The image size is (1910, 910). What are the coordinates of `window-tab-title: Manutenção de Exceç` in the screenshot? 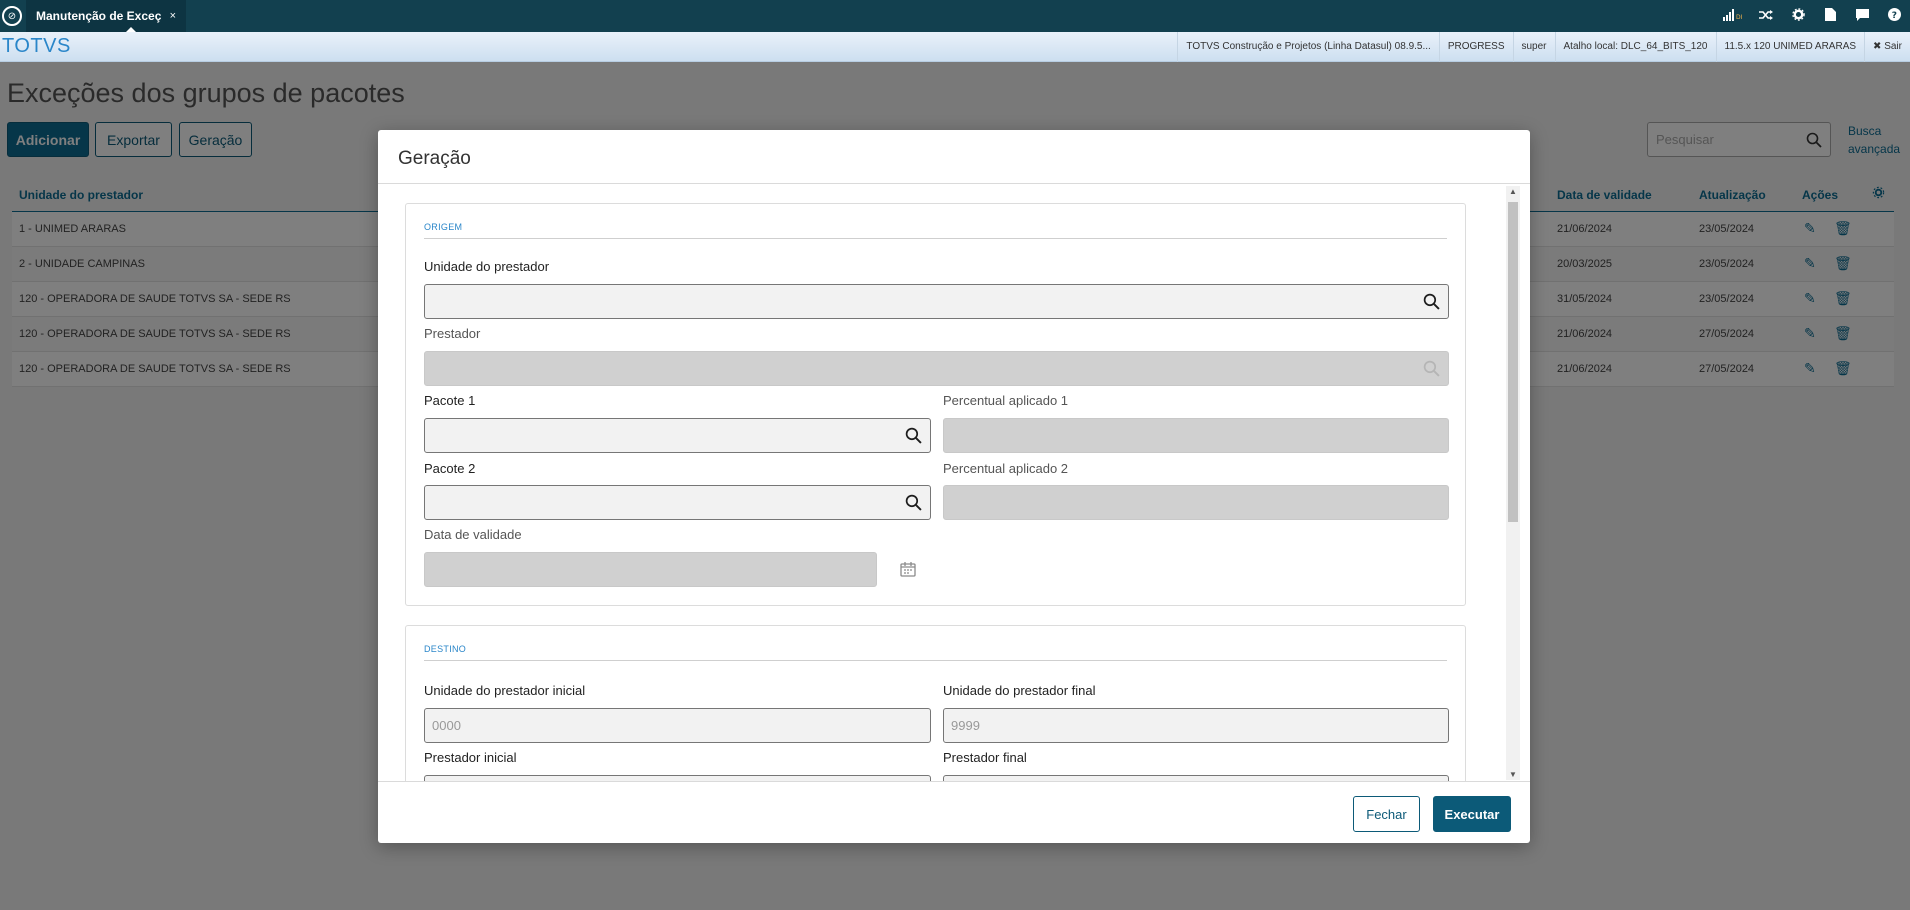 It's located at (99, 16).